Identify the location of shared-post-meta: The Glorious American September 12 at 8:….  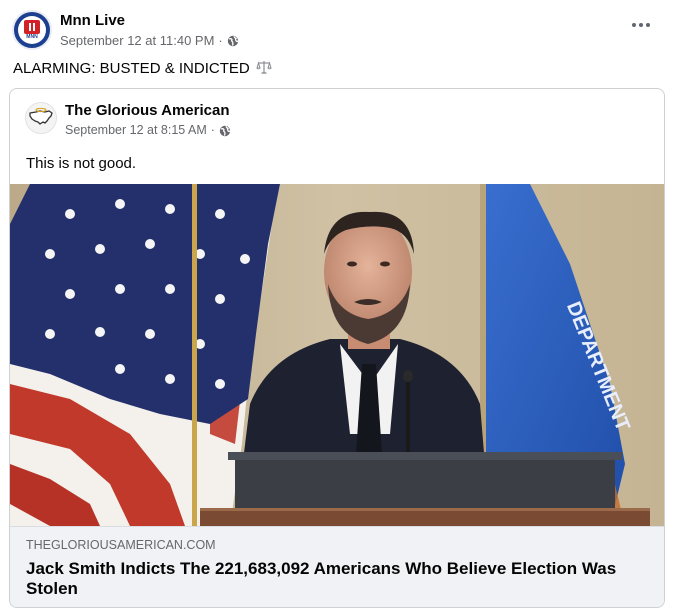
(148, 120).